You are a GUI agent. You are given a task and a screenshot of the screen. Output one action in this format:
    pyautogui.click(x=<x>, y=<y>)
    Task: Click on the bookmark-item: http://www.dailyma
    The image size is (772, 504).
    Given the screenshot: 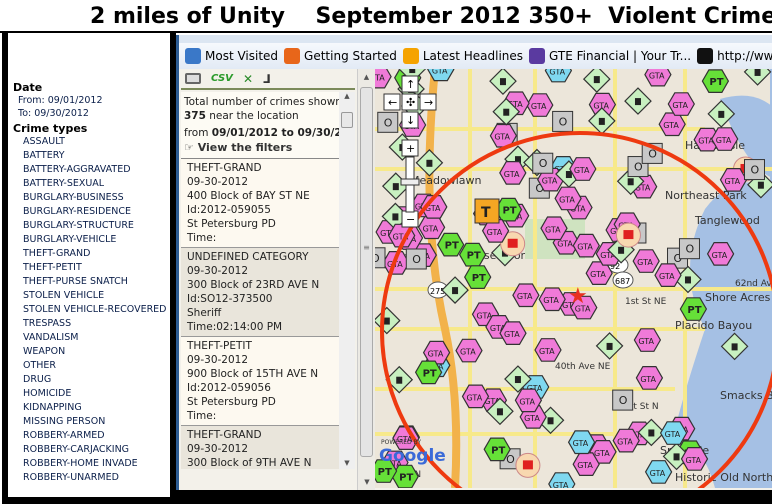 What is the action you would take?
    pyautogui.click(x=734, y=56)
    